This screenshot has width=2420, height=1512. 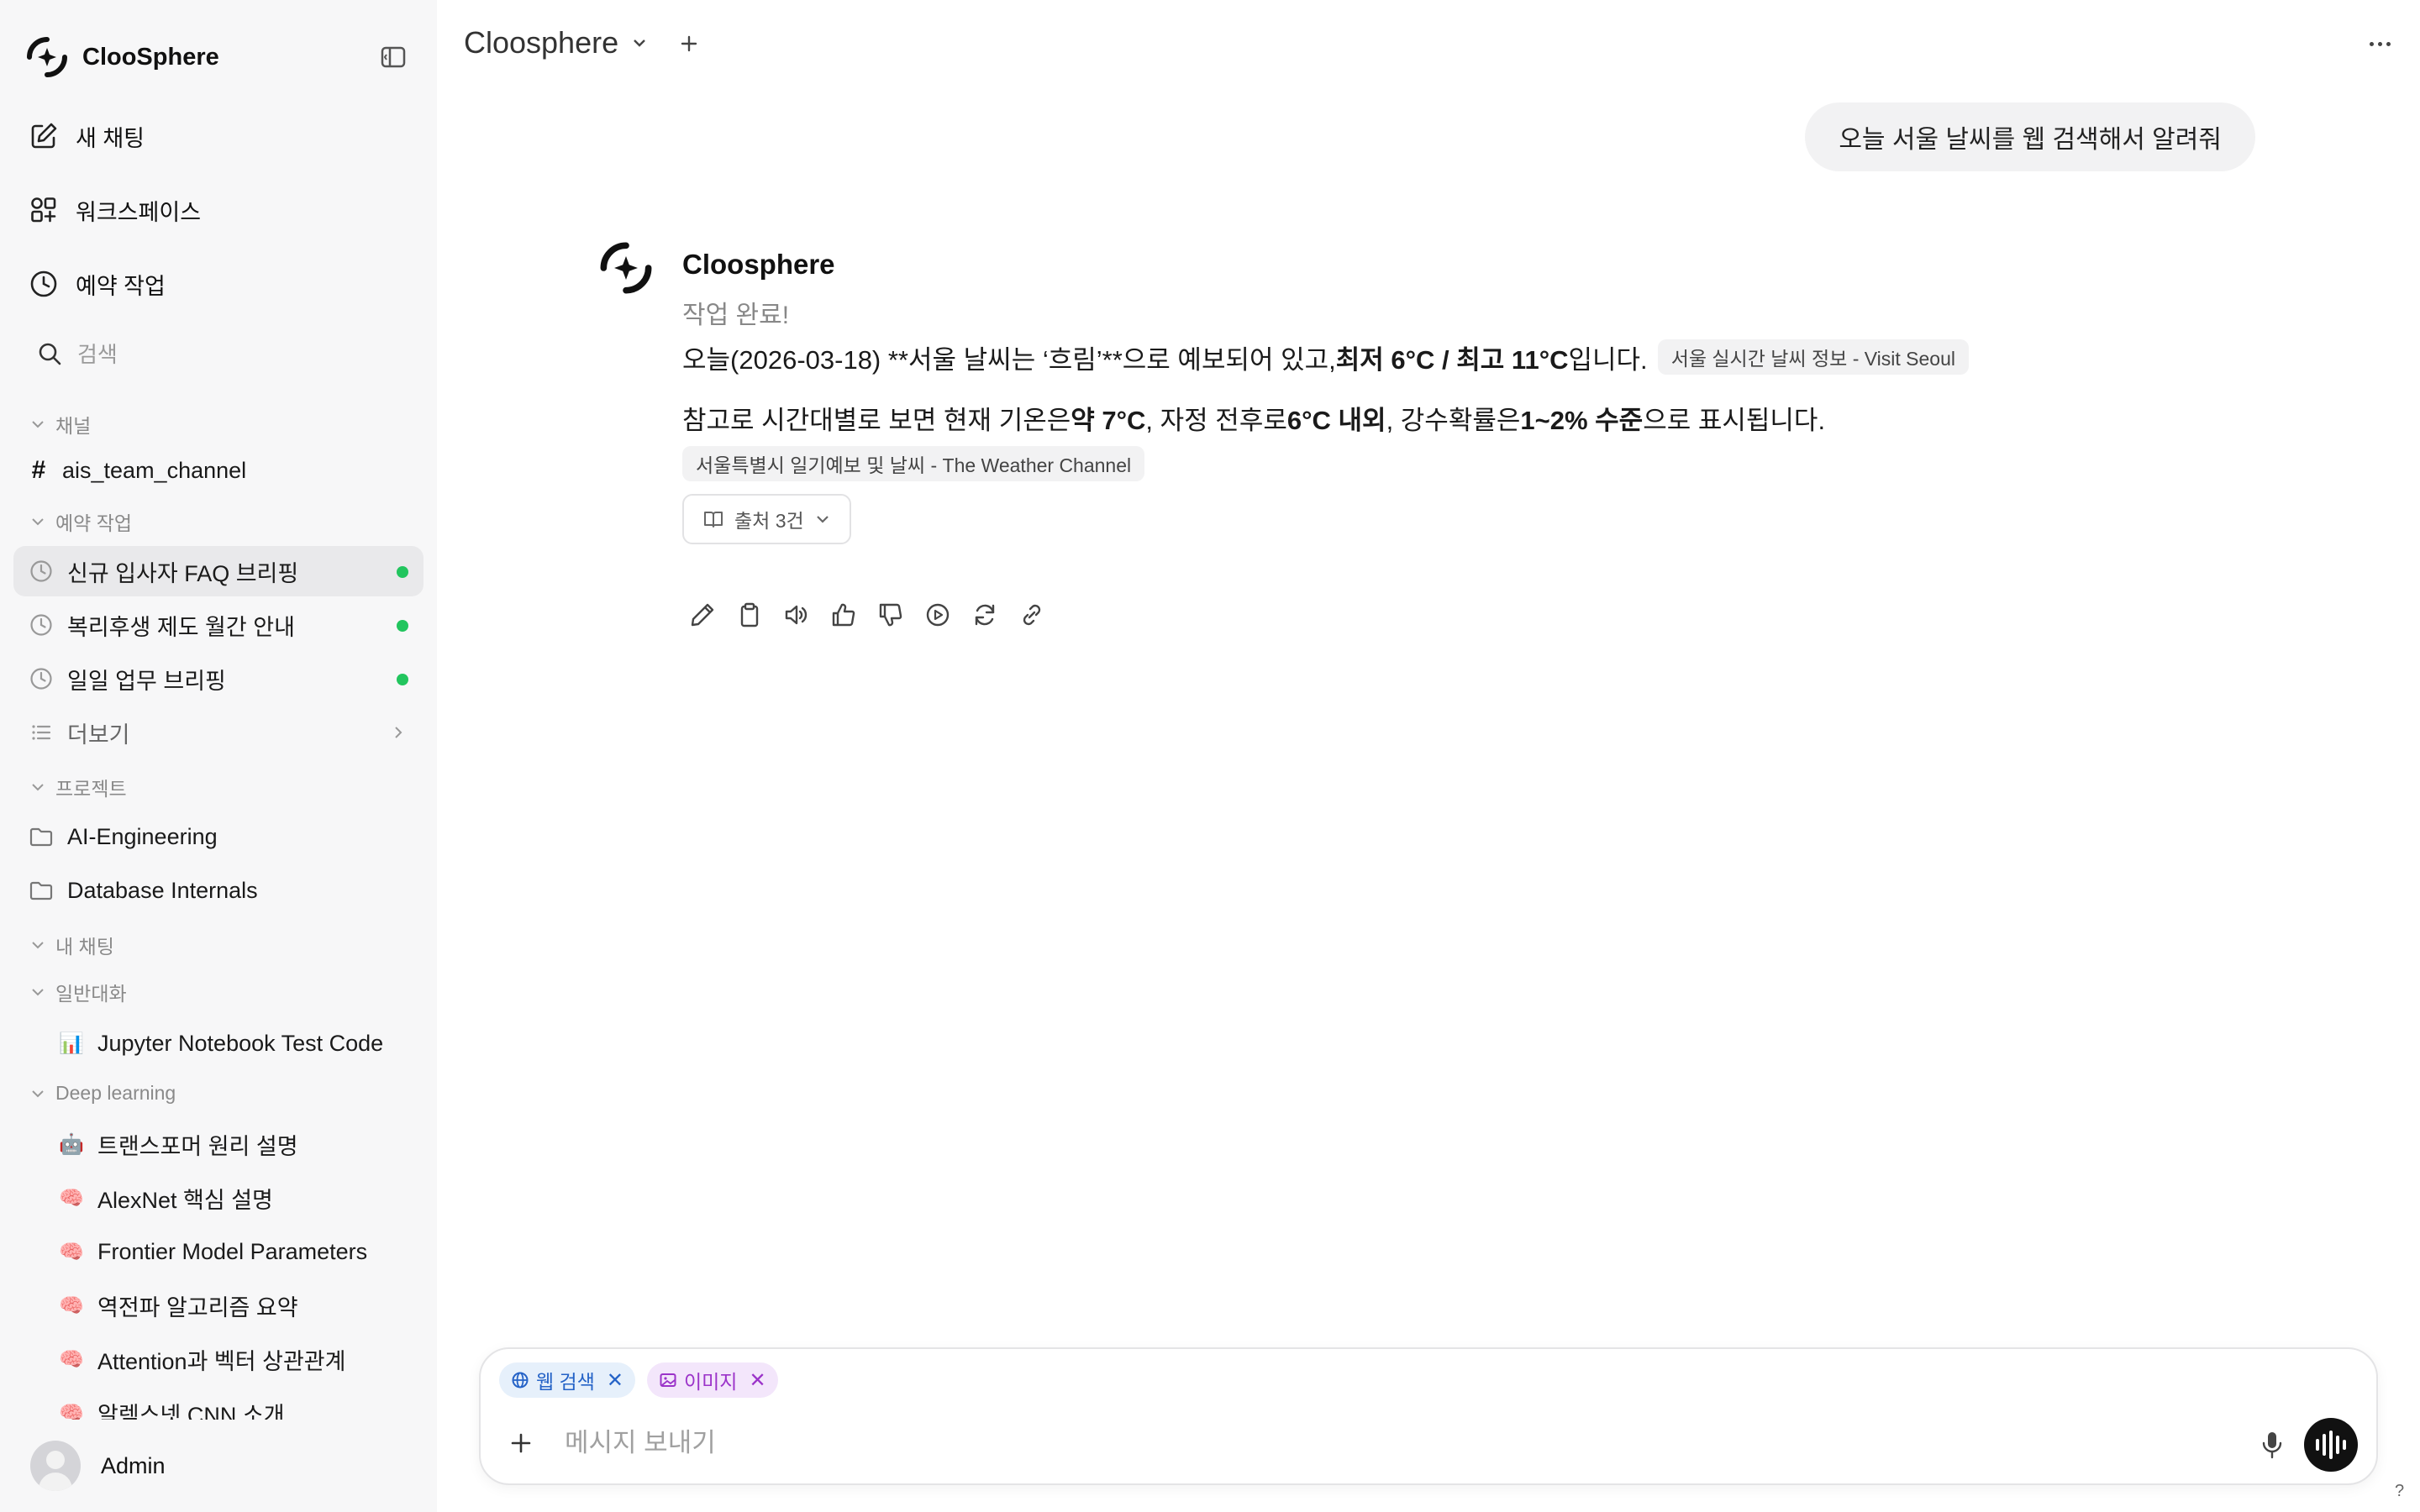 What do you see at coordinates (218, 284) in the screenshot?
I see `scheduled-tasks-button: 예약 작업` at bounding box center [218, 284].